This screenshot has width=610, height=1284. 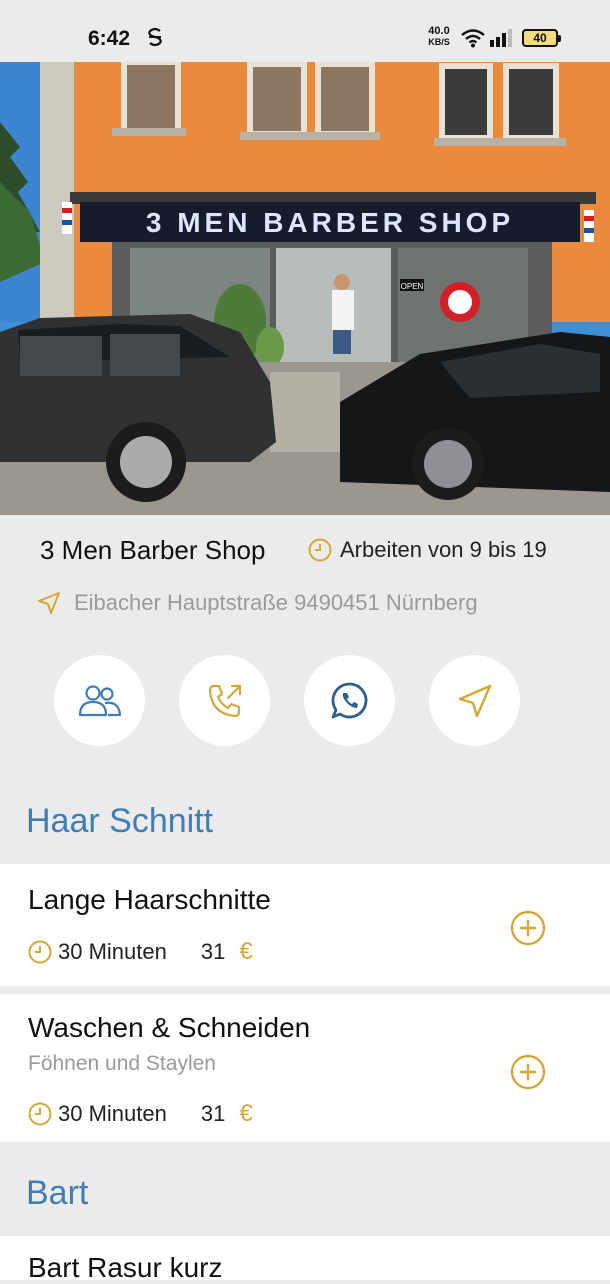 What do you see at coordinates (122, 1063) in the screenshot?
I see `service-subtitle: Föhnen und Staylen` at bounding box center [122, 1063].